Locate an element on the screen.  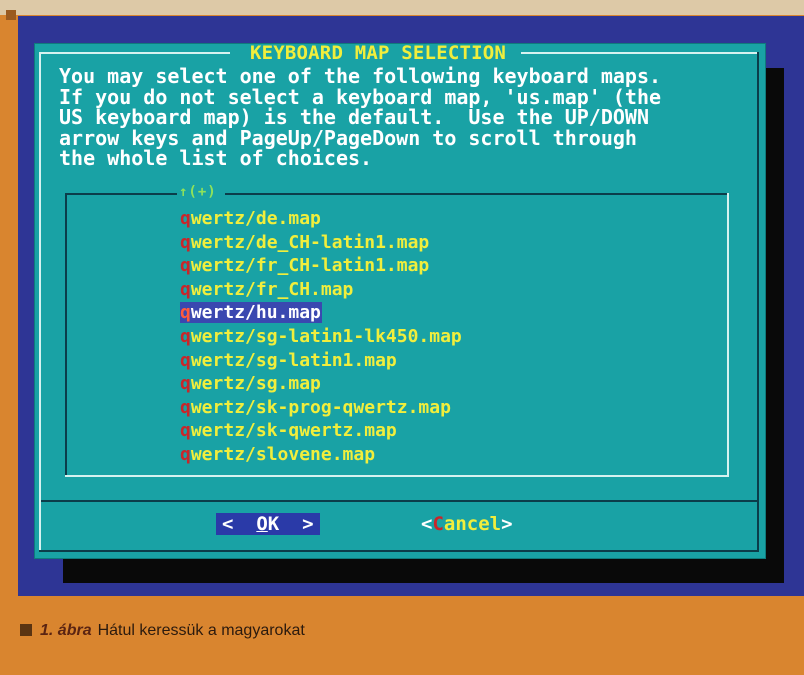
caption-label: 1. ábra is located at coordinates (66, 630).